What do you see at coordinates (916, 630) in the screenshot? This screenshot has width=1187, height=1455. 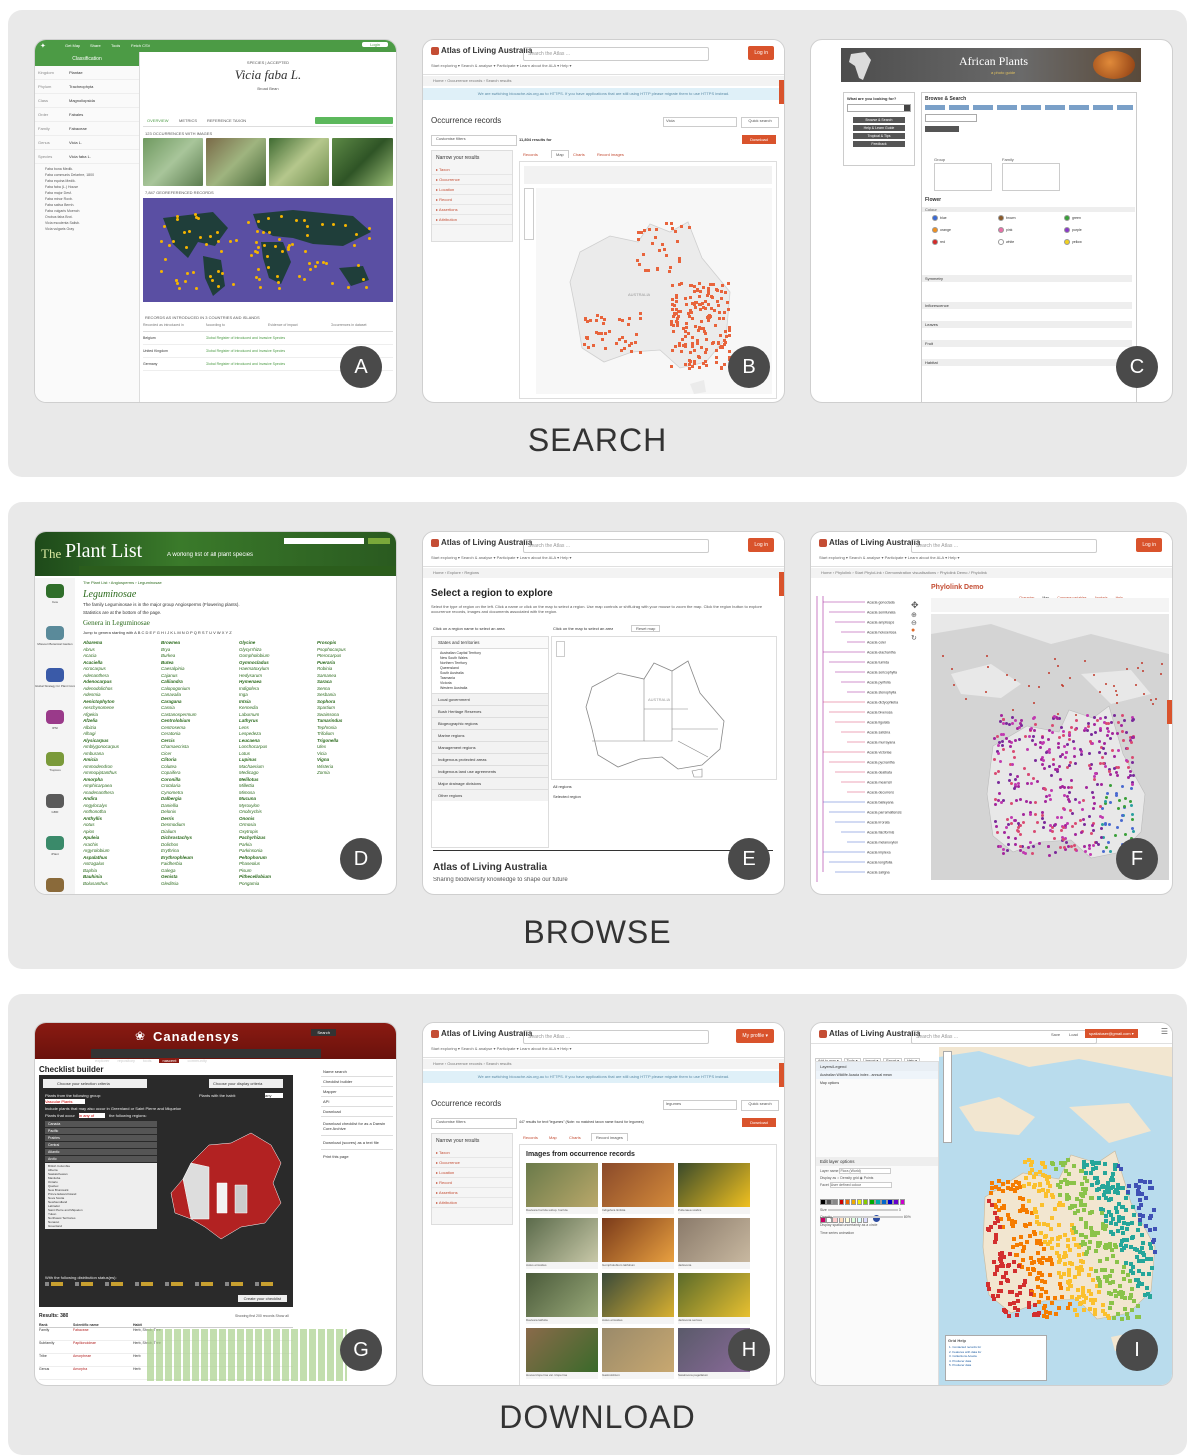 I see `palette-icon: ●` at bounding box center [916, 630].